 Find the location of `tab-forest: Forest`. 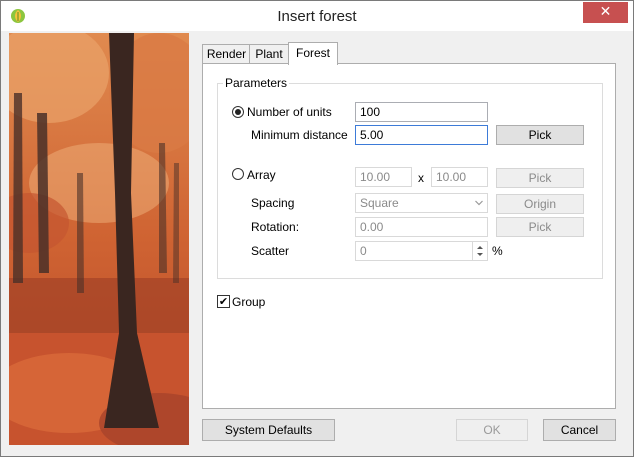

tab-forest: Forest is located at coordinates (313, 53).